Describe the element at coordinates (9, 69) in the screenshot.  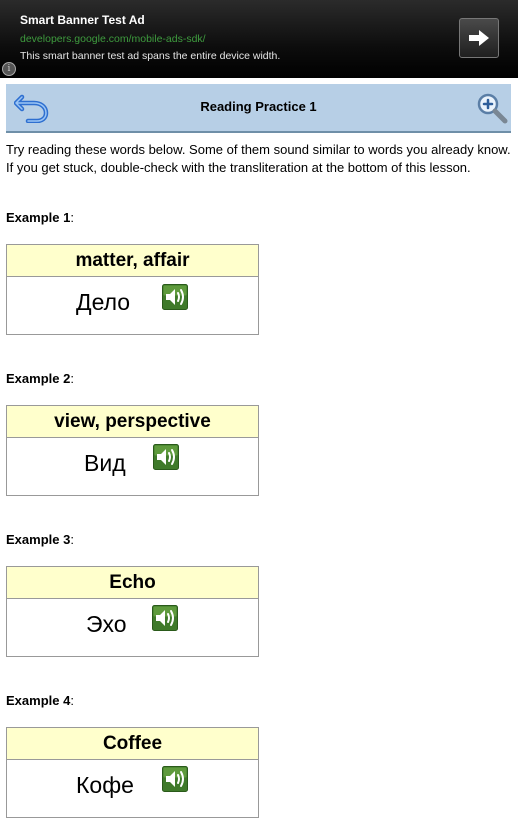
I see `ad-info-icon: i` at that location.